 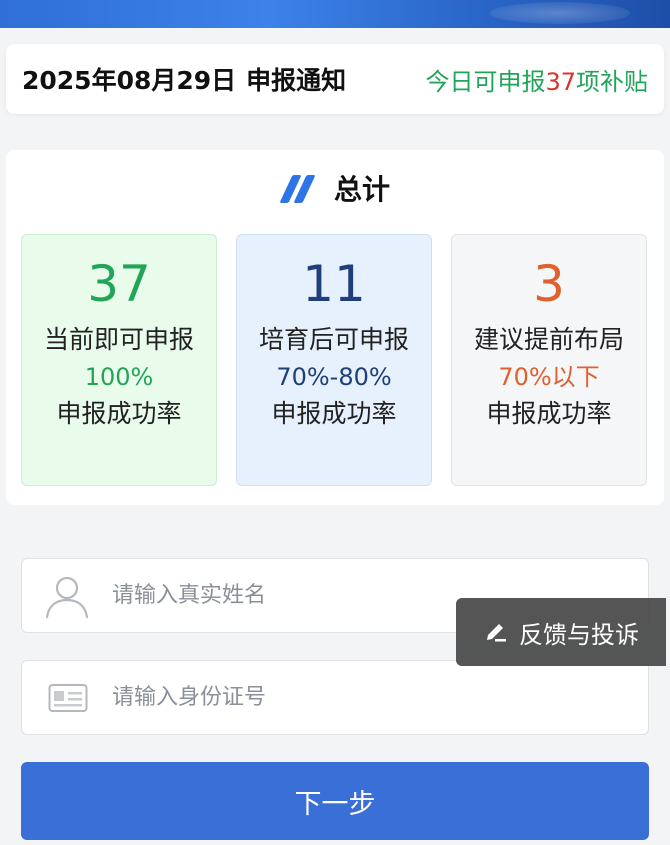 What do you see at coordinates (334, 339) in the screenshot?
I see `stat-label: 培育后可申报` at bounding box center [334, 339].